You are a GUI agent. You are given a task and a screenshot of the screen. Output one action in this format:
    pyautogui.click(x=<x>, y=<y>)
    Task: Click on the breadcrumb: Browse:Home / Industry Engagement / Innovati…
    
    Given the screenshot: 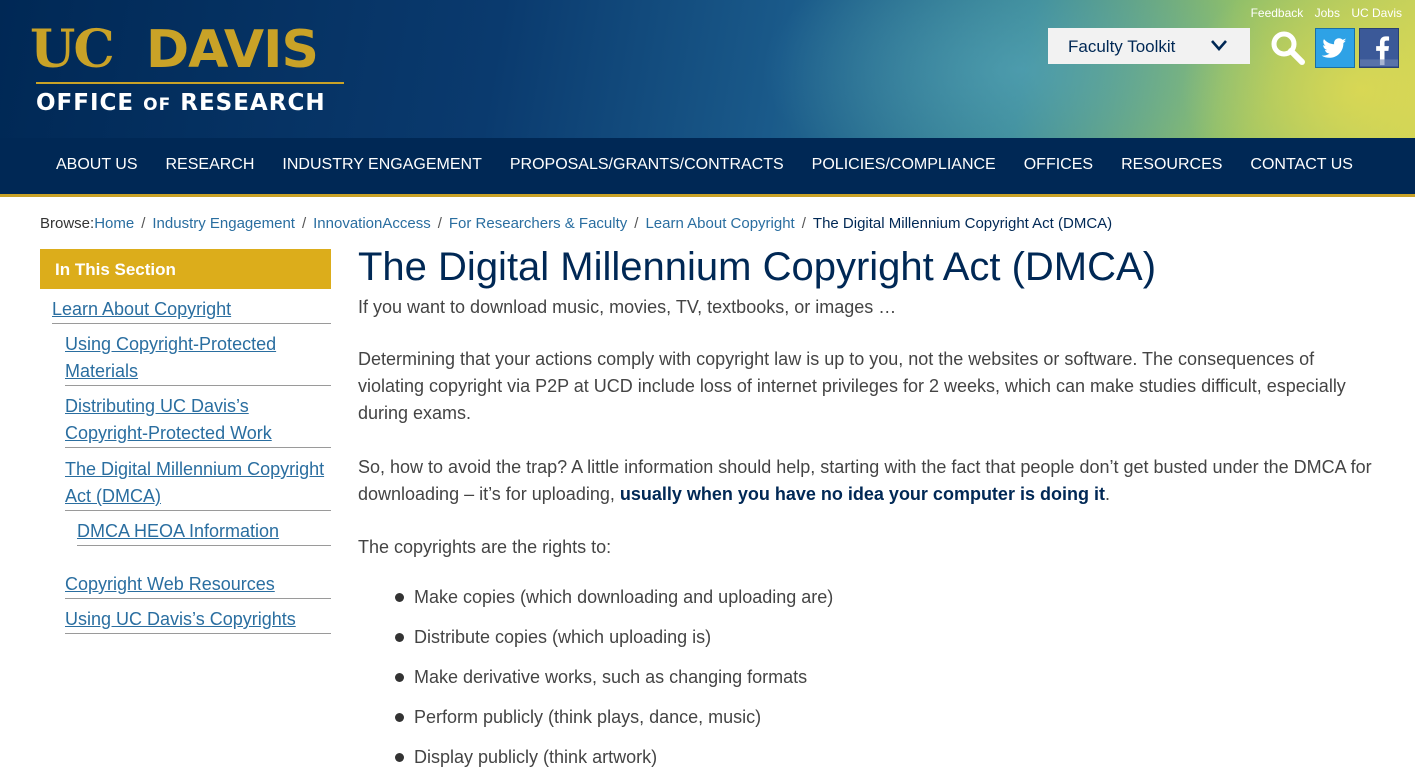 What is the action you would take?
    pyautogui.click(x=576, y=223)
    